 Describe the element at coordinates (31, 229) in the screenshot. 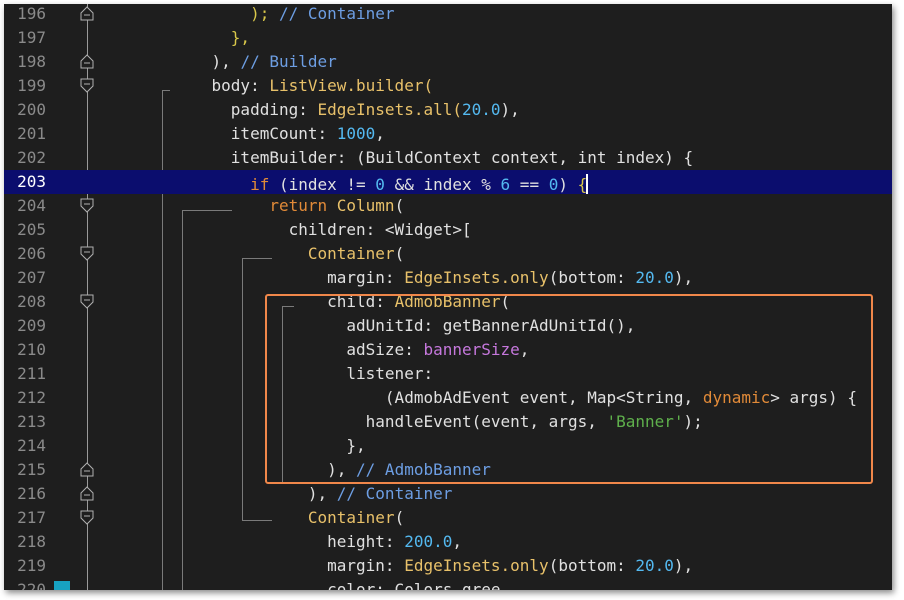

I see `line-number: 205` at that location.